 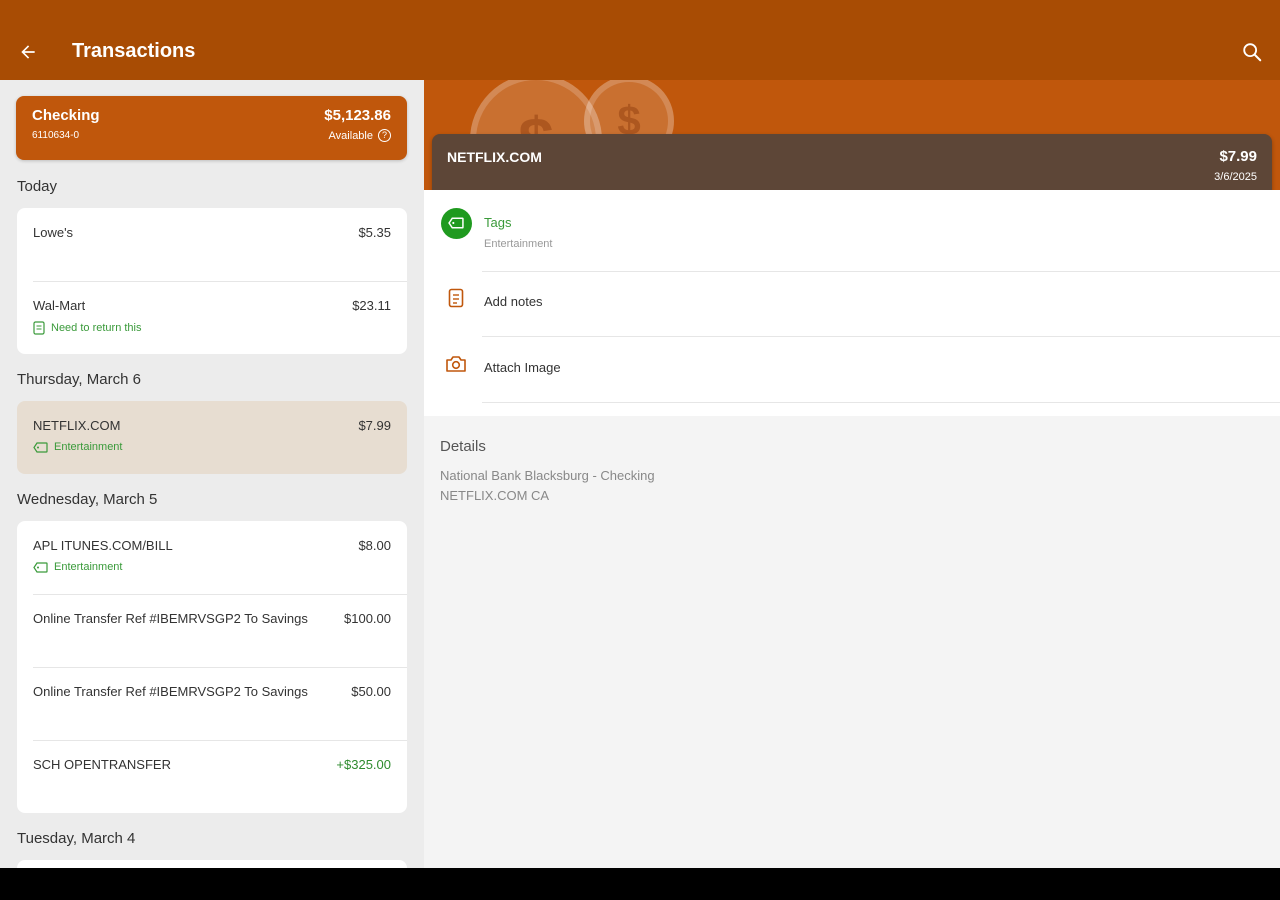 What do you see at coordinates (212, 864) in the screenshot?
I see `transaction-group-tue` at bounding box center [212, 864].